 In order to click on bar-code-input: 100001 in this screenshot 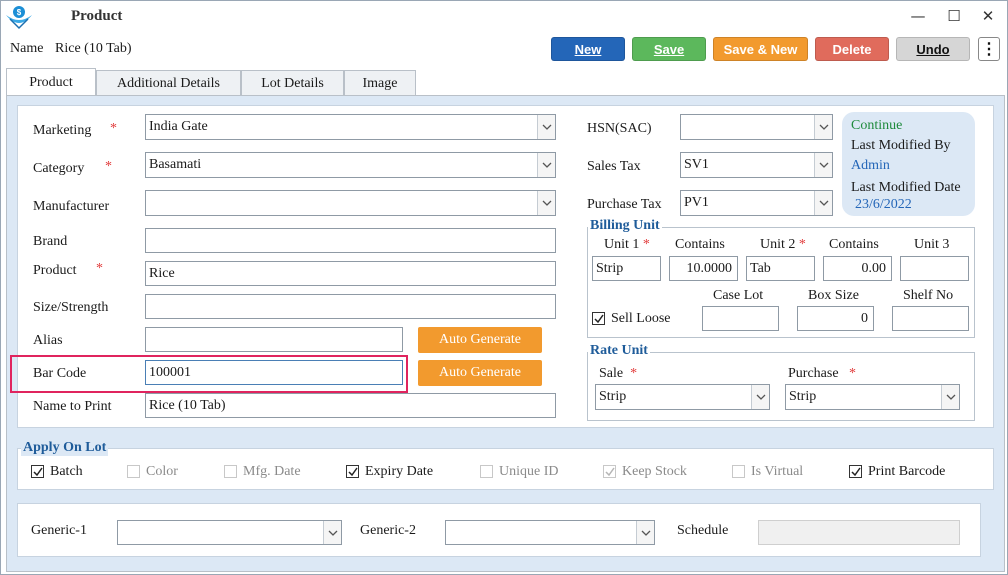, I will do `click(274, 372)`.